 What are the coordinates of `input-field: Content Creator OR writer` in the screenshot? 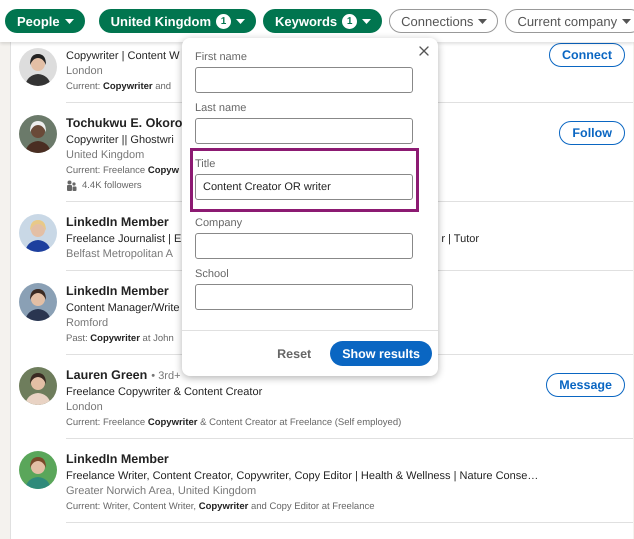 It's located at (304, 187).